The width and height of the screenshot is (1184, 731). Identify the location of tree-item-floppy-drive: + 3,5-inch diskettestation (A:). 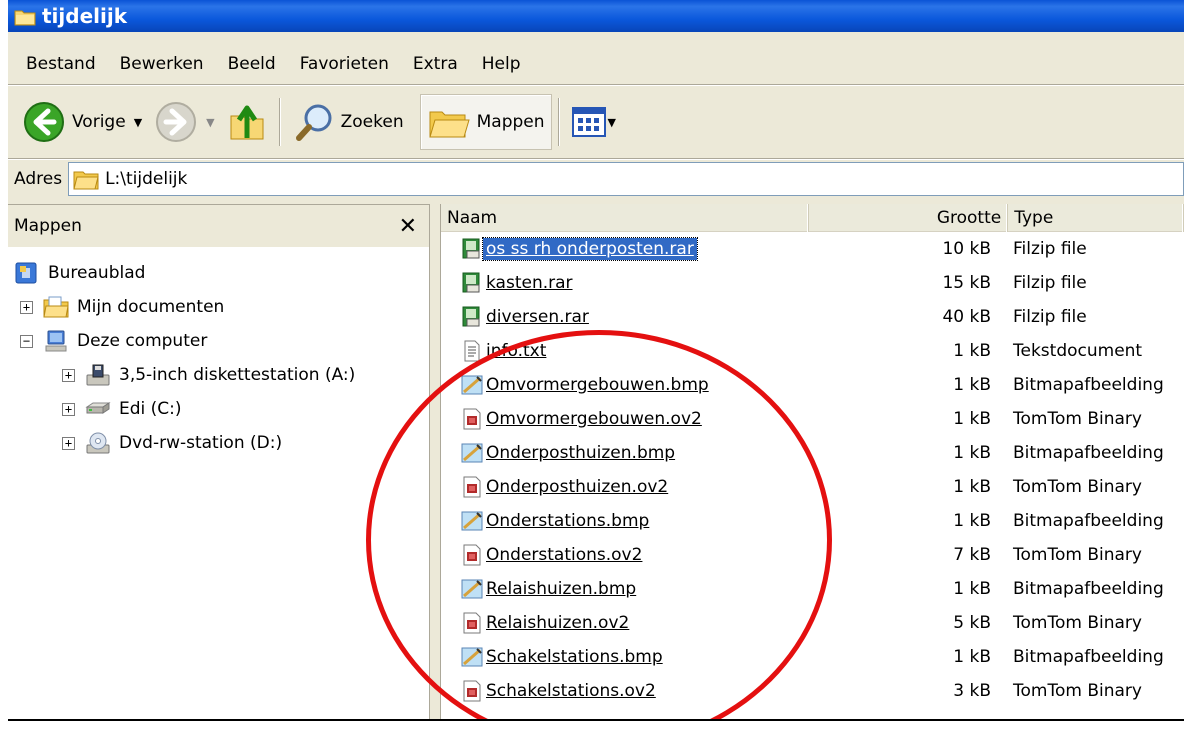
(208, 375).